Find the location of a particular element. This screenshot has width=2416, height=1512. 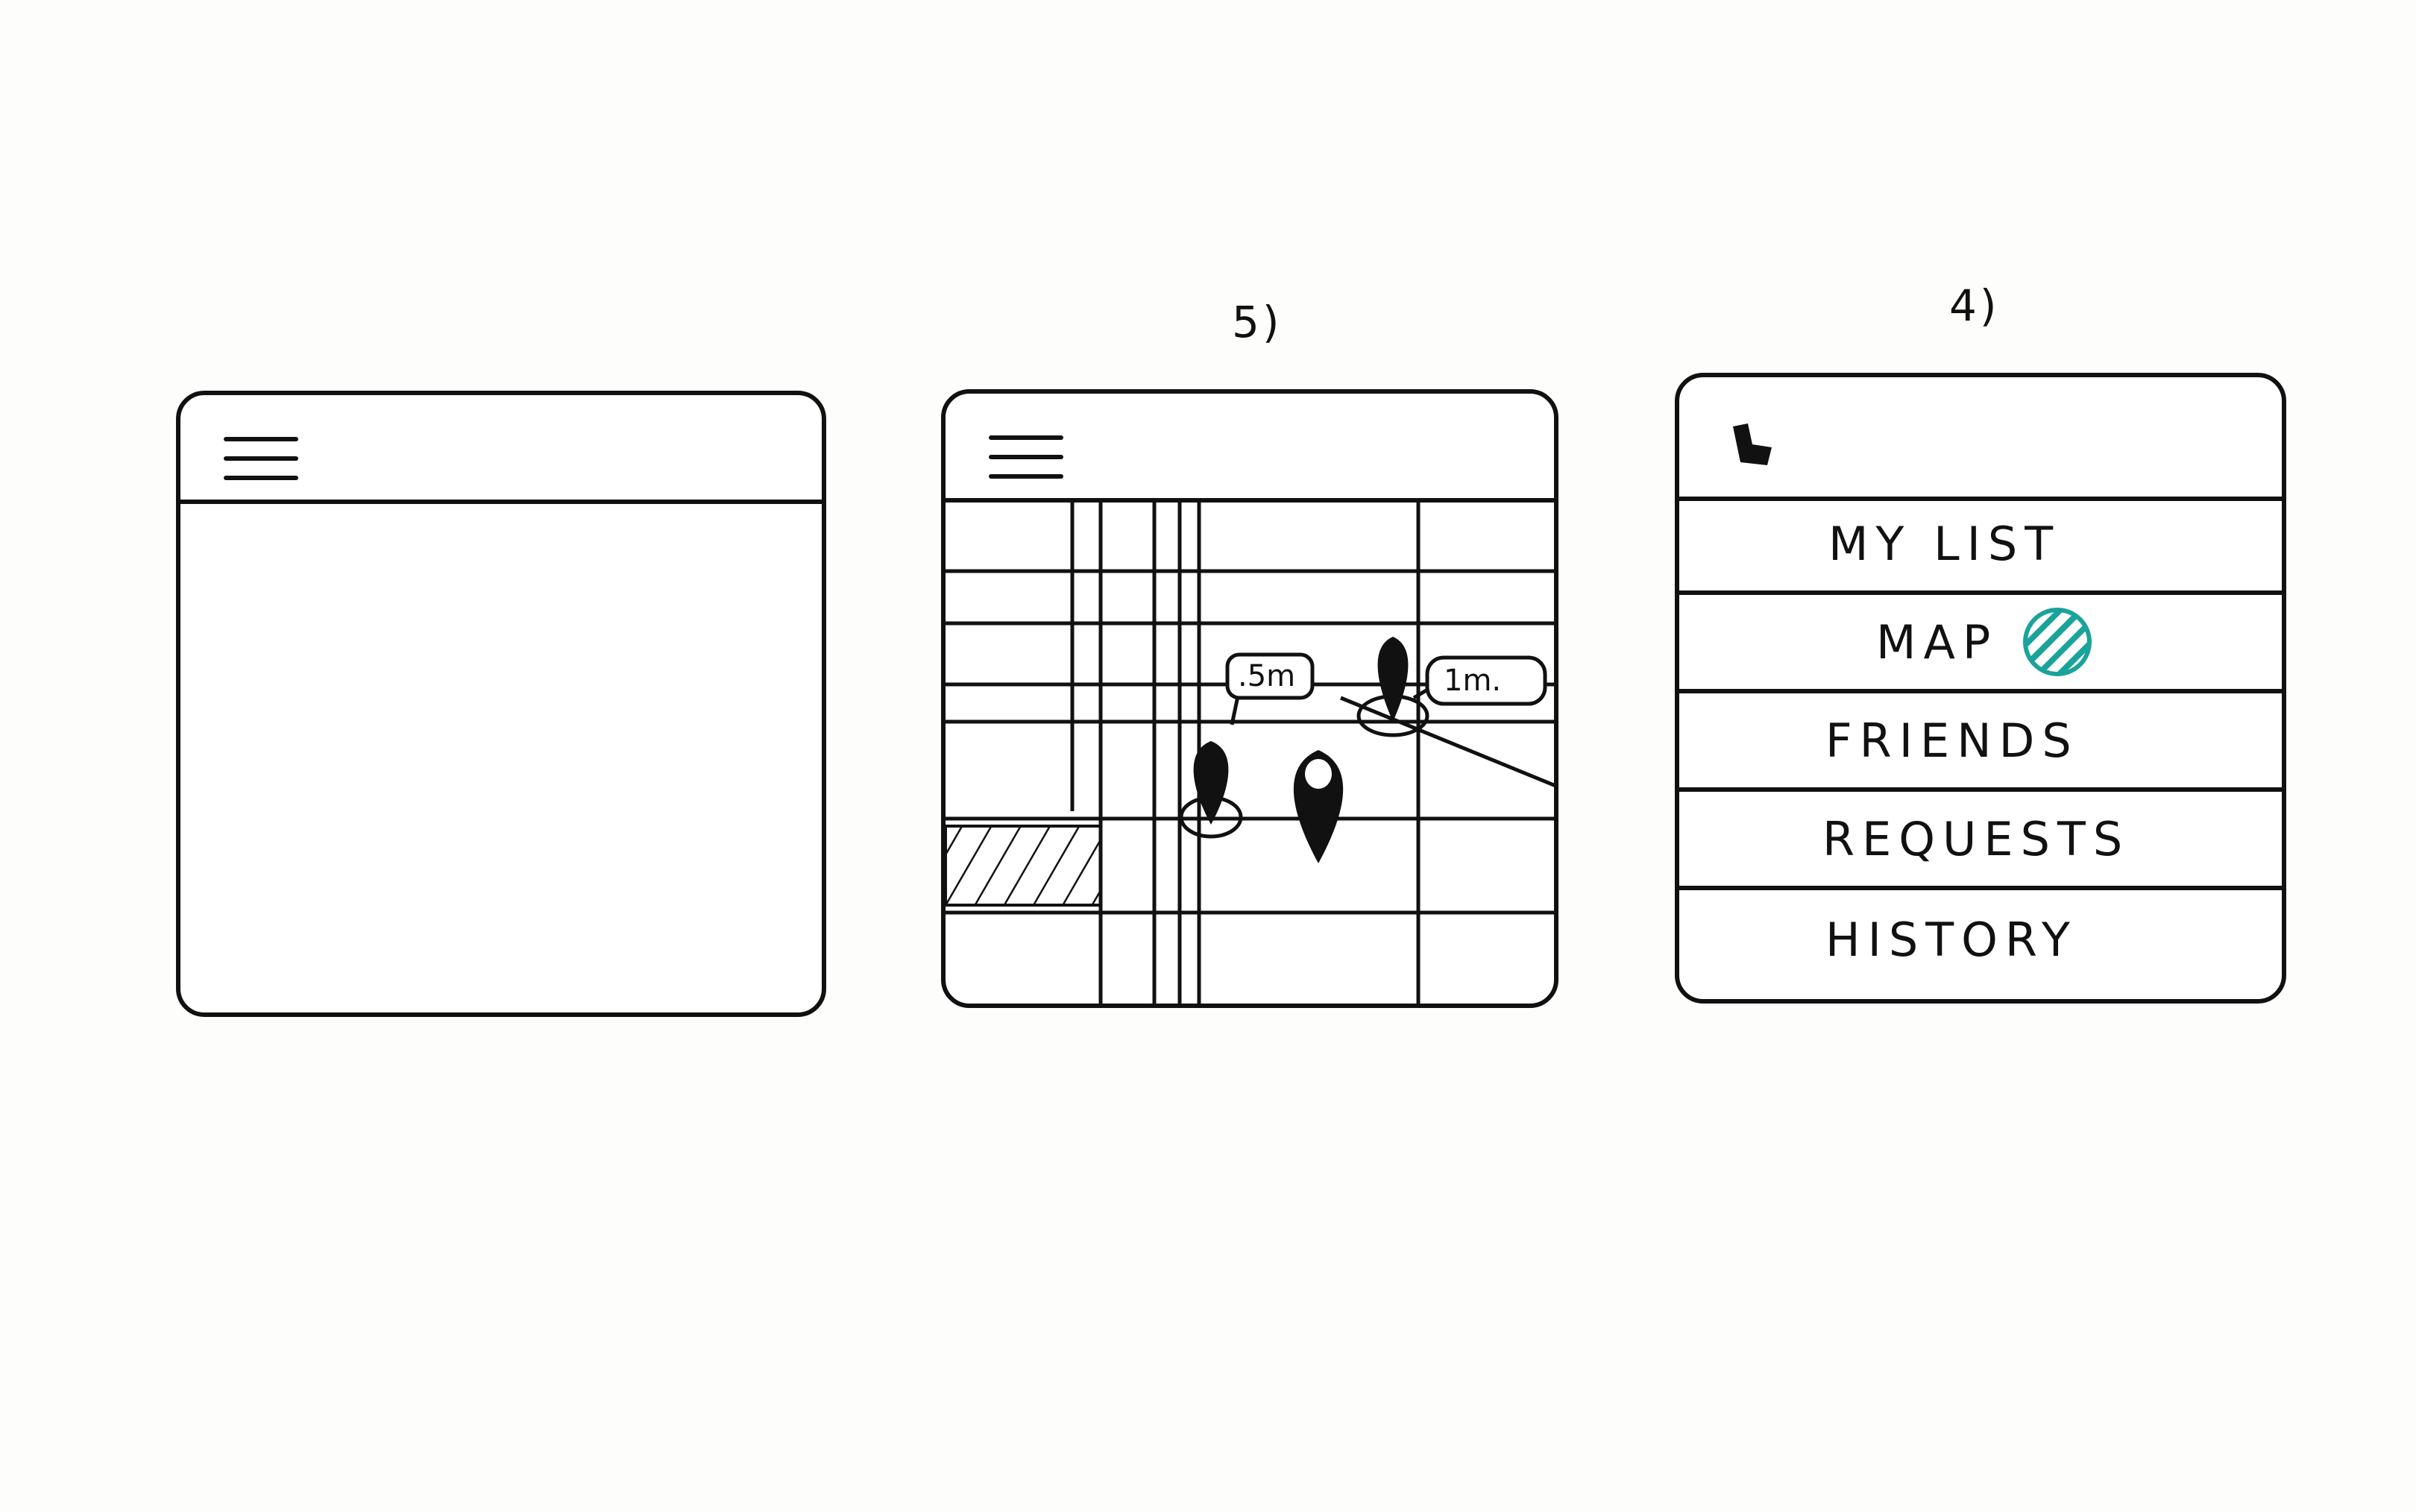

screen-map: .5m 1m. is located at coordinates (1249, 698).